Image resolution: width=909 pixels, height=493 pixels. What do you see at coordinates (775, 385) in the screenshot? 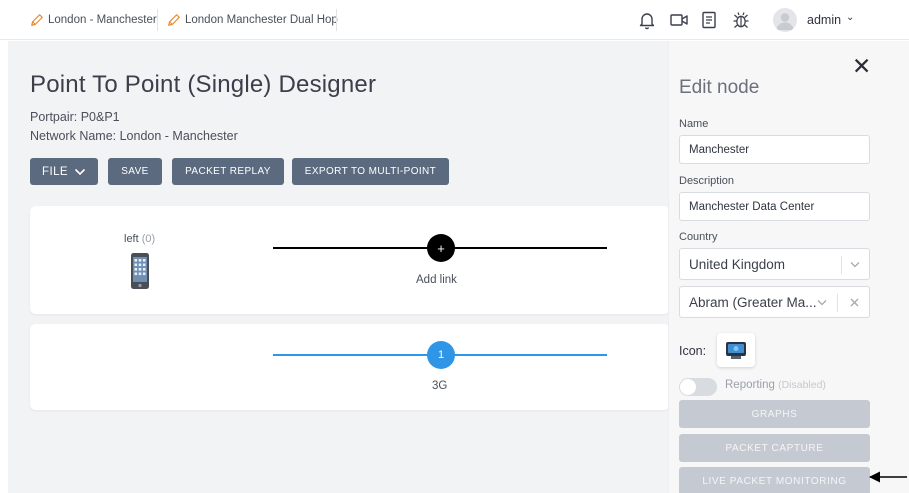
I see `reporting-text: Reporting (Disabled)` at bounding box center [775, 385].